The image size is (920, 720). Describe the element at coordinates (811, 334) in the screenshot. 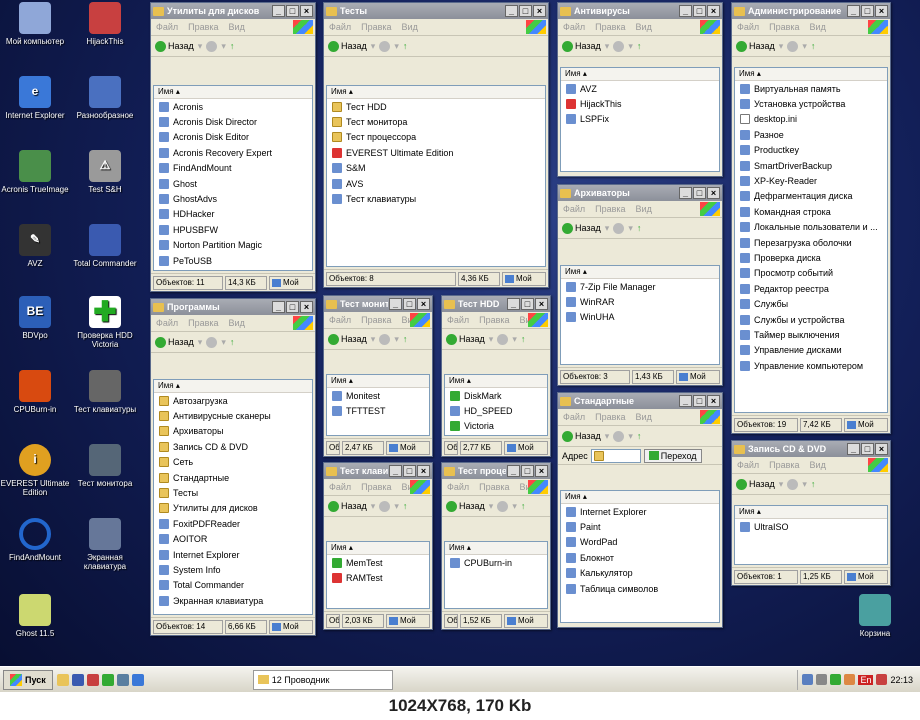

I see `list-item: Таймер выключения` at that location.